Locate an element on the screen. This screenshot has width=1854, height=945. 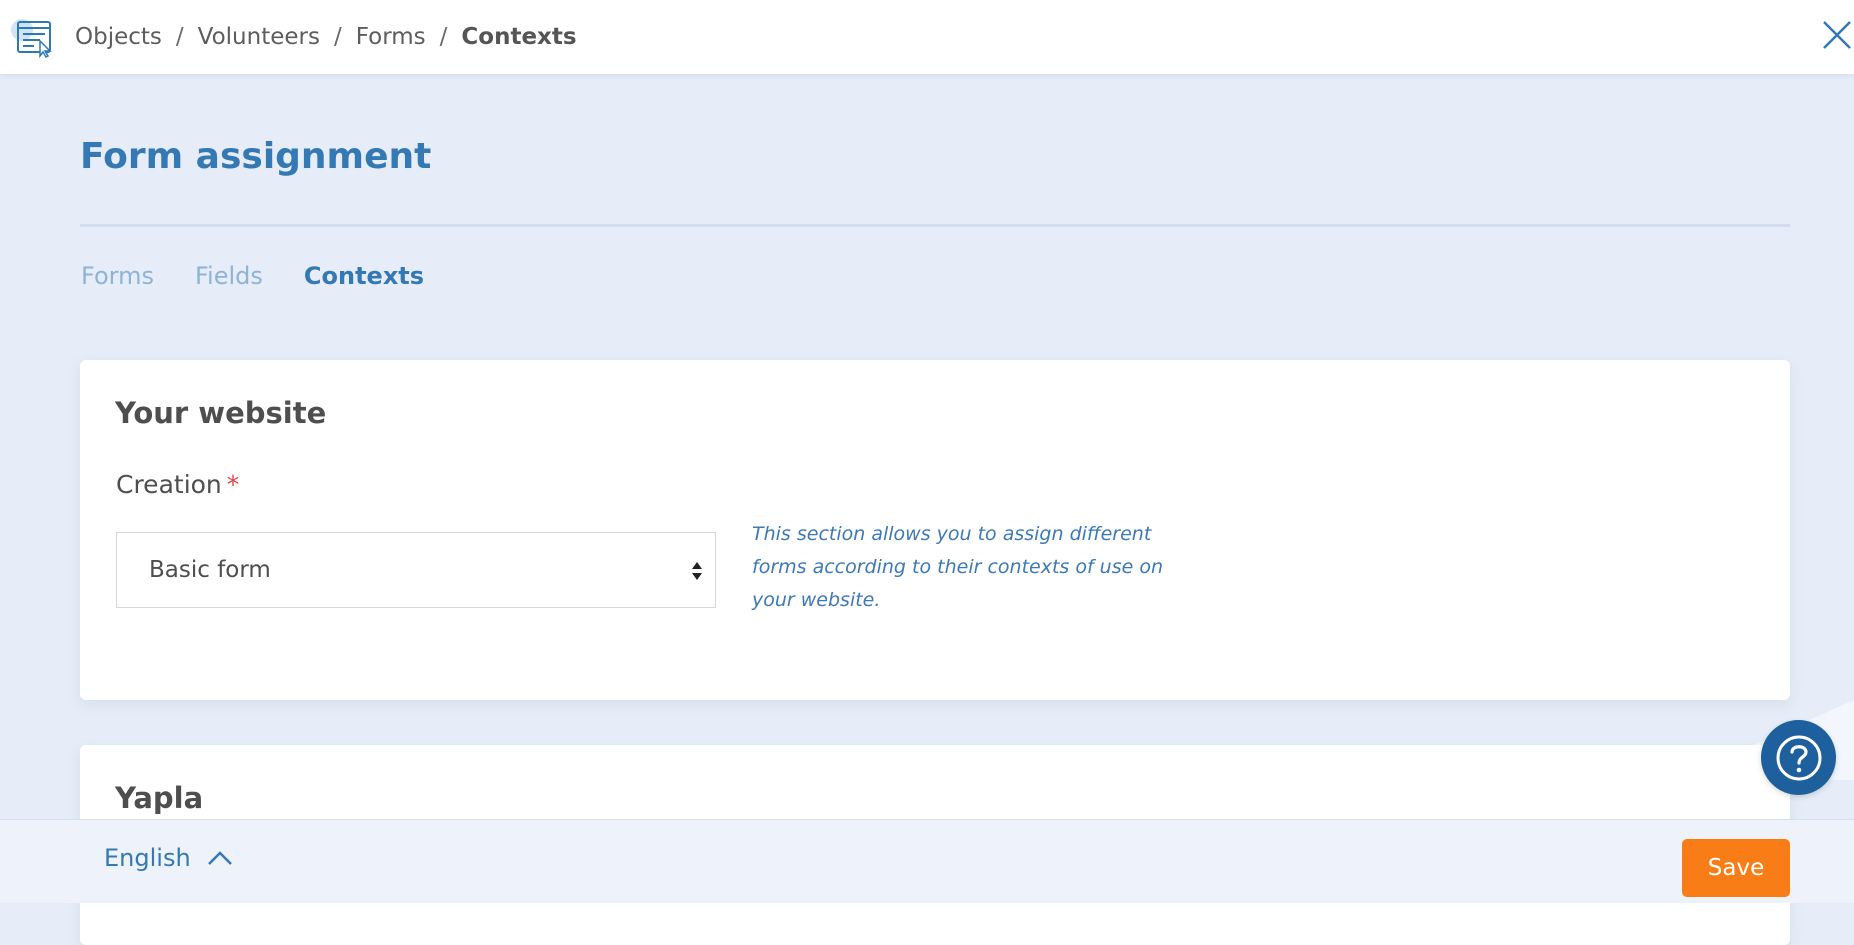
footer-bar: English Save is located at coordinates (927, 861).